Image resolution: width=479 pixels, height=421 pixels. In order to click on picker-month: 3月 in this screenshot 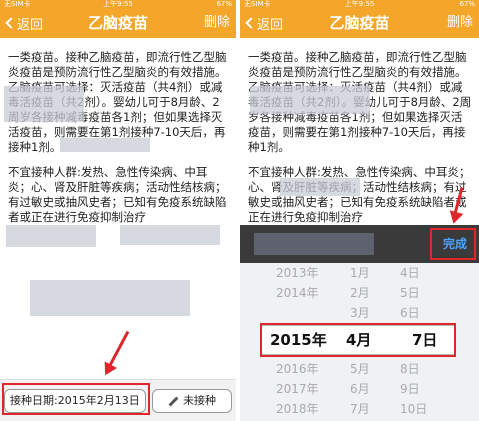, I will do `click(360, 313)`.